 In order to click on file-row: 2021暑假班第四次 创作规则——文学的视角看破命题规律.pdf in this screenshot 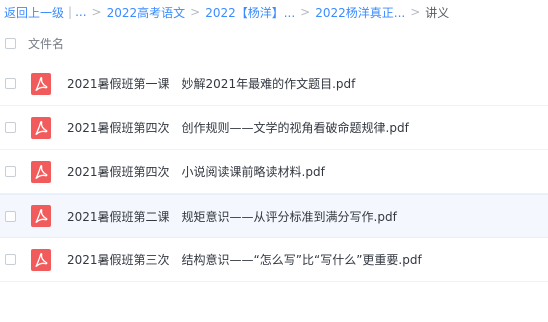, I will do `click(274, 128)`.